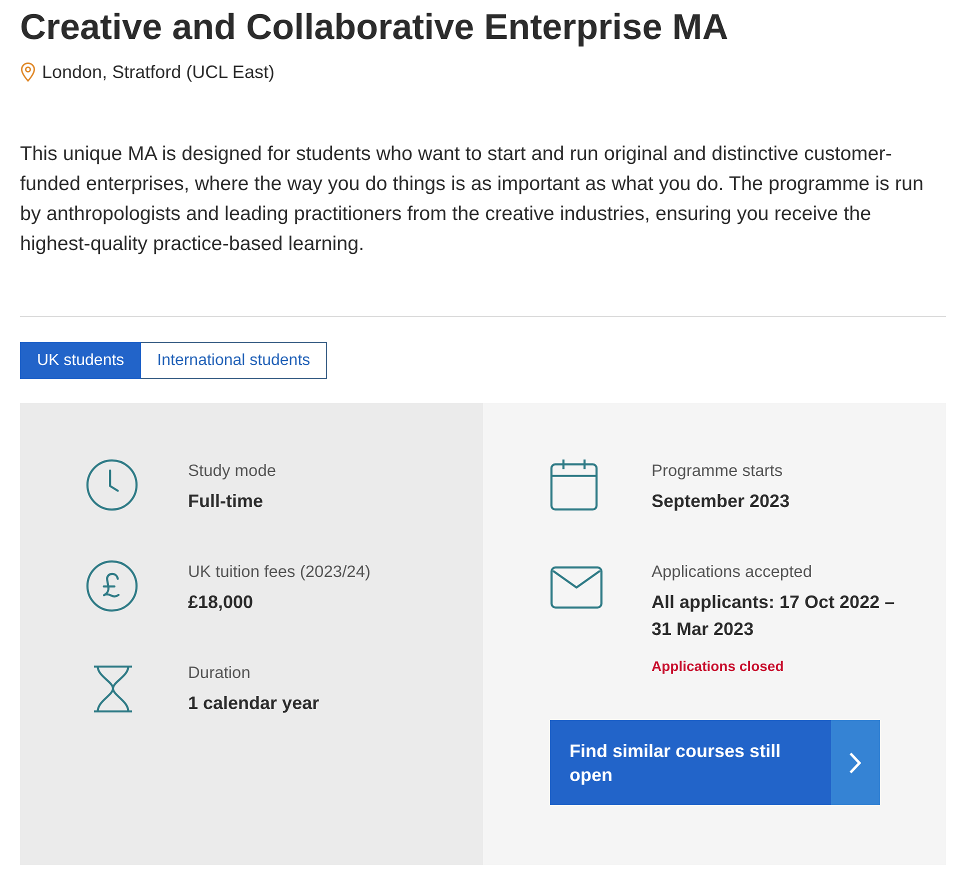  What do you see at coordinates (113, 689) in the screenshot?
I see `hourglass-icon` at bounding box center [113, 689].